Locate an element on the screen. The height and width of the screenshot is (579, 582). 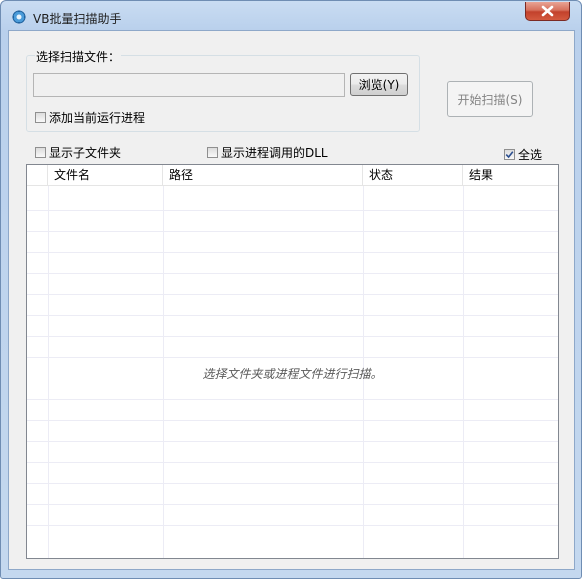
scan-file-group-label: 选择扫描文件： is located at coordinates (78, 56).